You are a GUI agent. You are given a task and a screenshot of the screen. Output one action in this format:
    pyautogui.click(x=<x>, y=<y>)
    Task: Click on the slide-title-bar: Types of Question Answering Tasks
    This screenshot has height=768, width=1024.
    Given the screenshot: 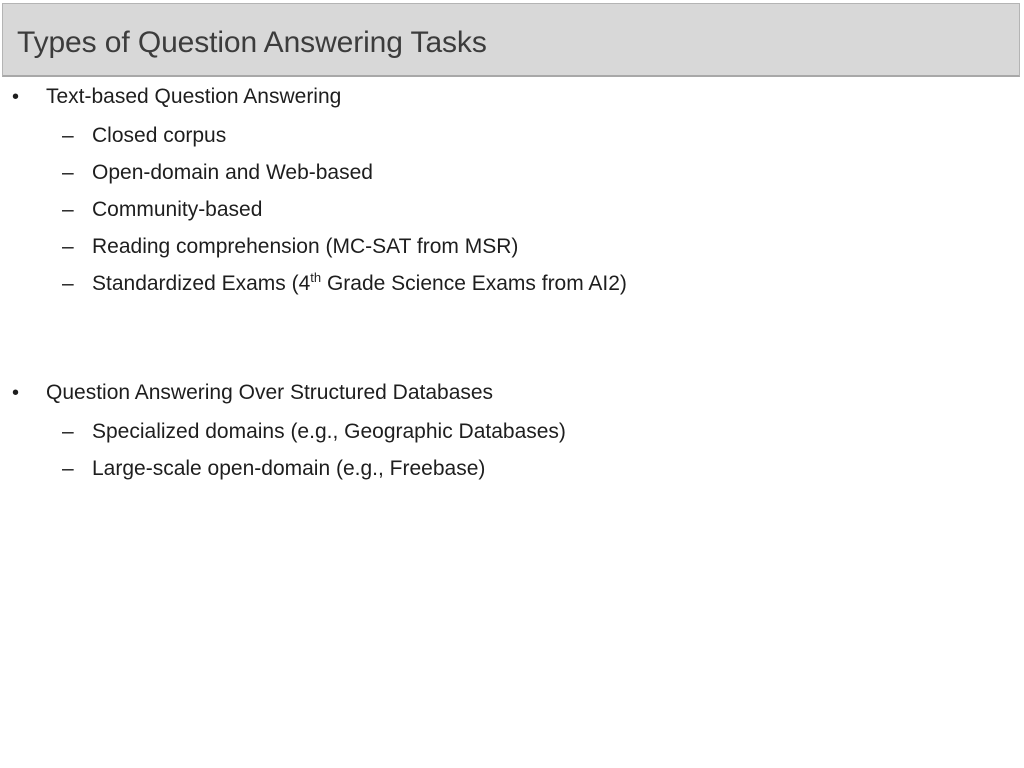 What is the action you would take?
    pyautogui.click(x=511, y=40)
    